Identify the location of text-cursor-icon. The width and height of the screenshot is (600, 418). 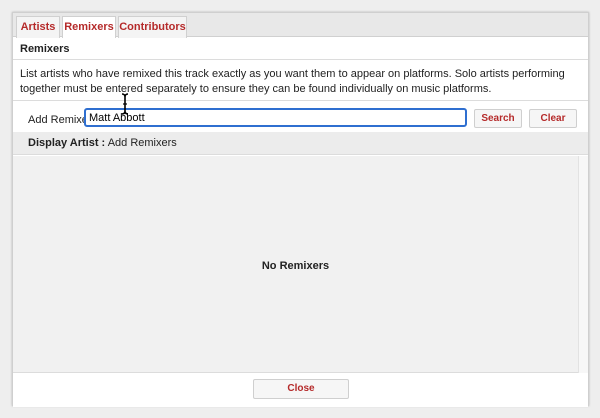
(125, 104).